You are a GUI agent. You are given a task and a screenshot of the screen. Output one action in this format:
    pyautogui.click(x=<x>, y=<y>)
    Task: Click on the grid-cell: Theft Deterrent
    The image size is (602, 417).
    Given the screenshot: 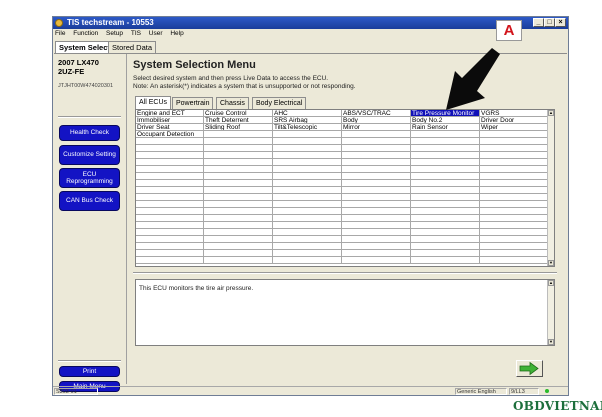 What is the action you would take?
    pyautogui.click(x=238, y=120)
    